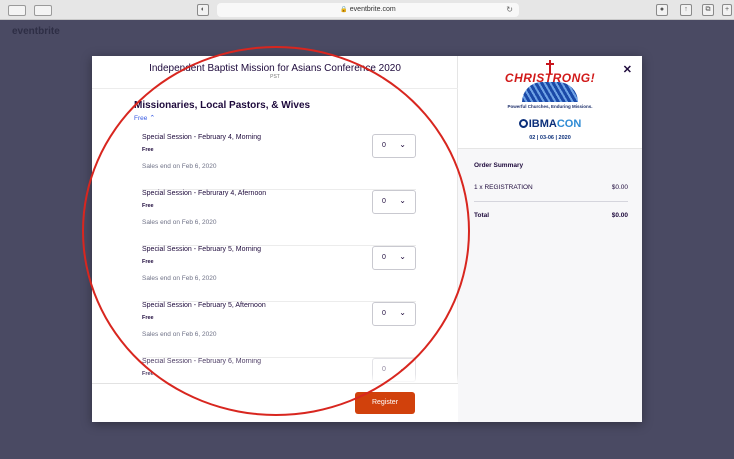  What do you see at coordinates (550, 148) in the screenshot?
I see `summary-divider` at bounding box center [550, 148].